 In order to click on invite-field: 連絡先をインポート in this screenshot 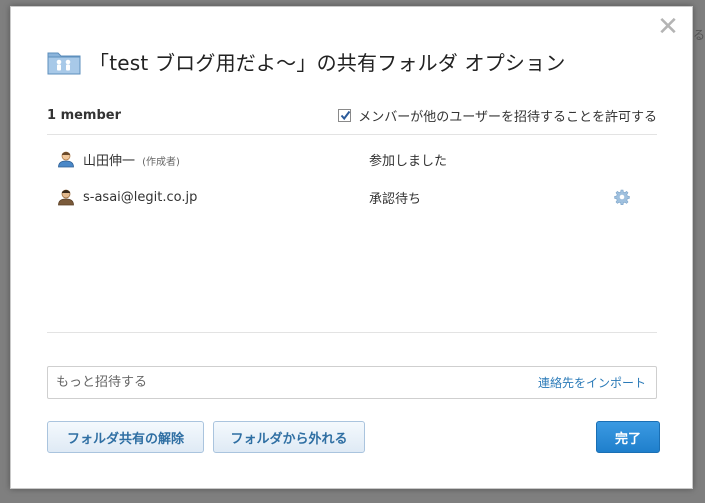, I will do `click(352, 382)`.